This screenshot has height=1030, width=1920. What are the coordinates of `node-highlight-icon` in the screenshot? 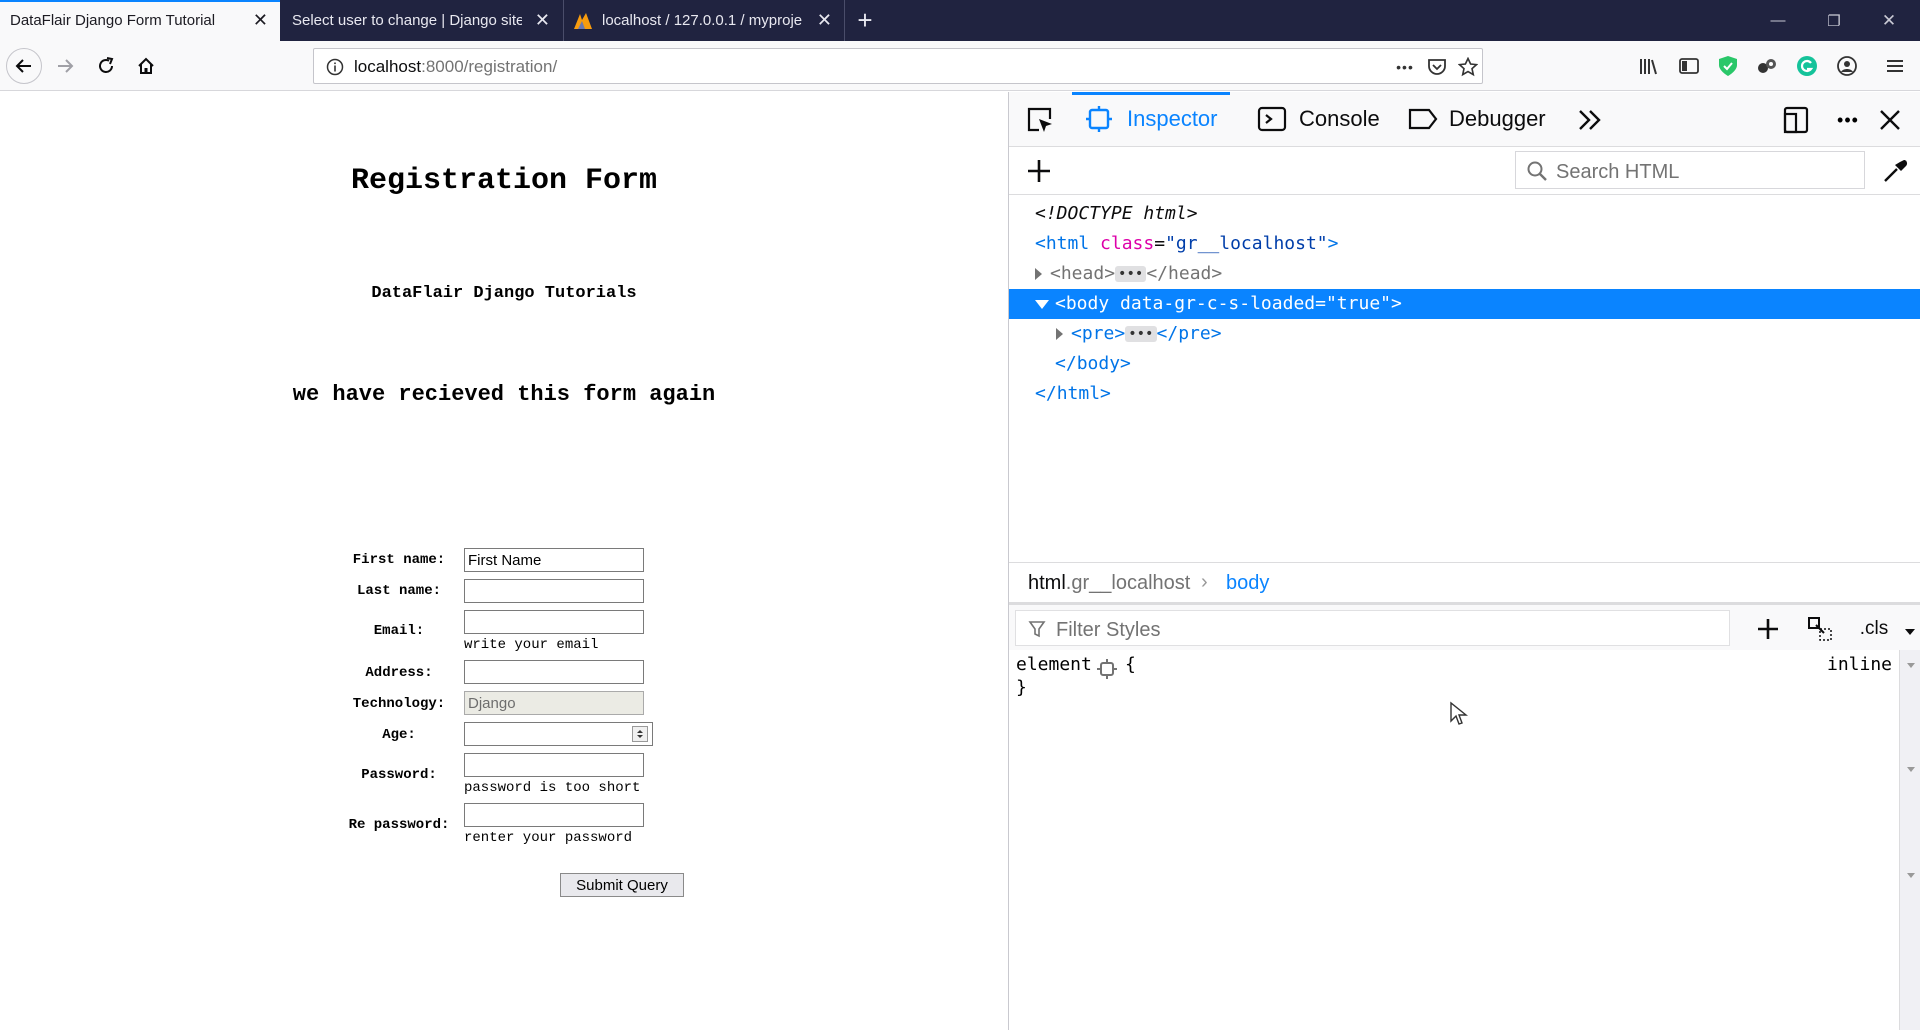 It's located at (1107, 669).